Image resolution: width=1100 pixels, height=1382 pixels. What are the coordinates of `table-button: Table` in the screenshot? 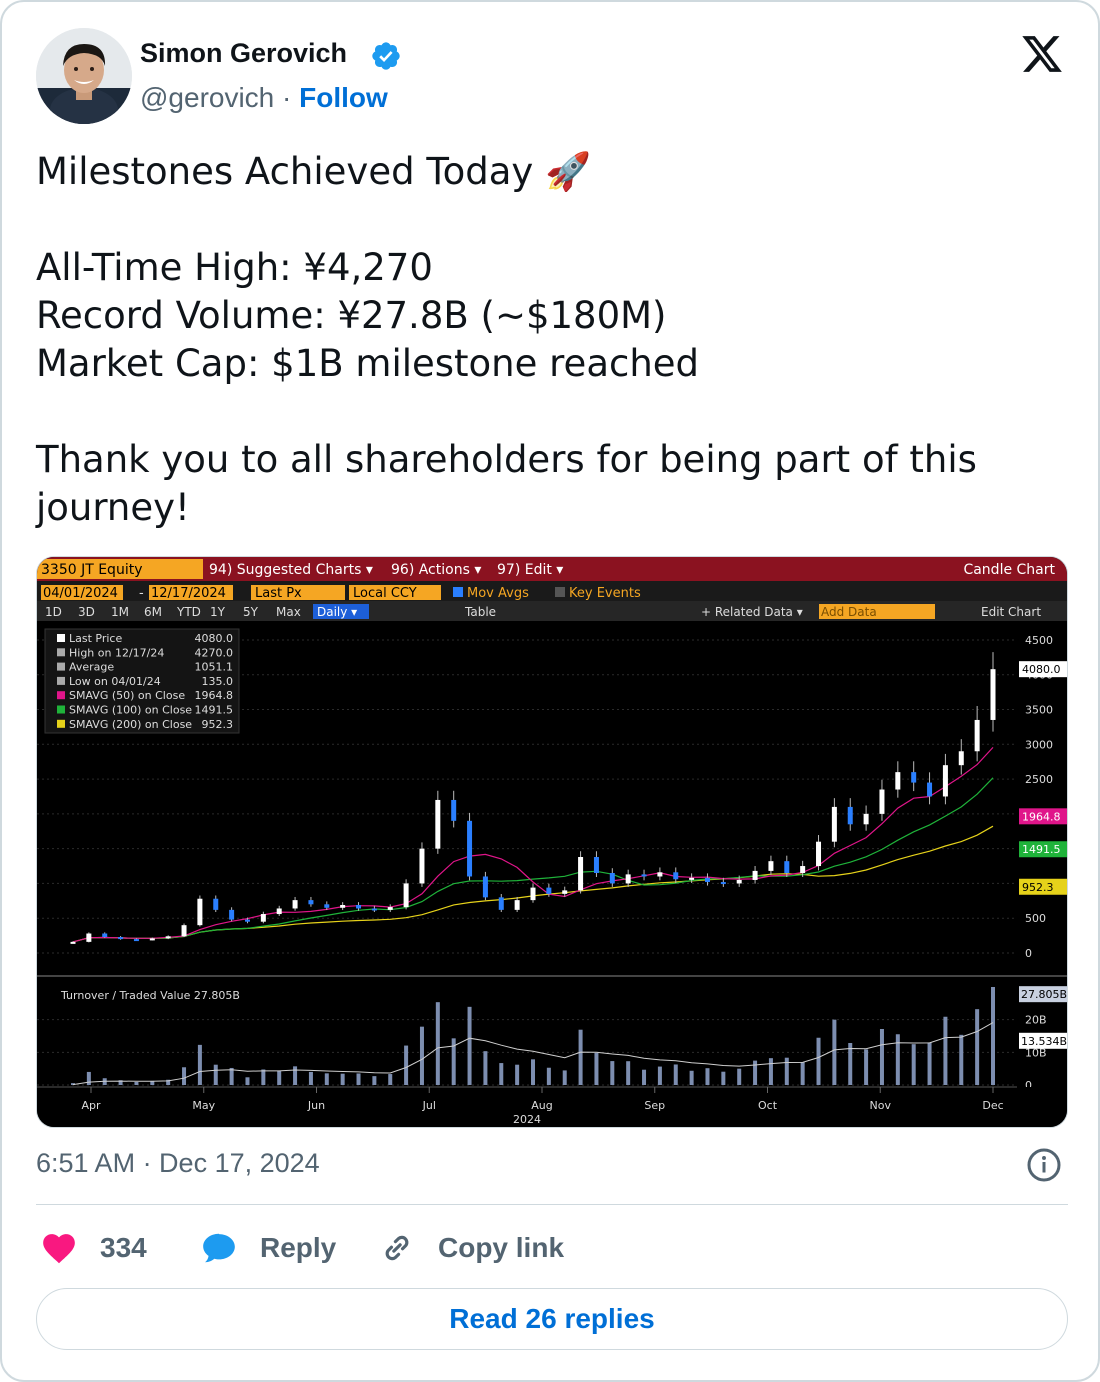 It's located at (480, 612).